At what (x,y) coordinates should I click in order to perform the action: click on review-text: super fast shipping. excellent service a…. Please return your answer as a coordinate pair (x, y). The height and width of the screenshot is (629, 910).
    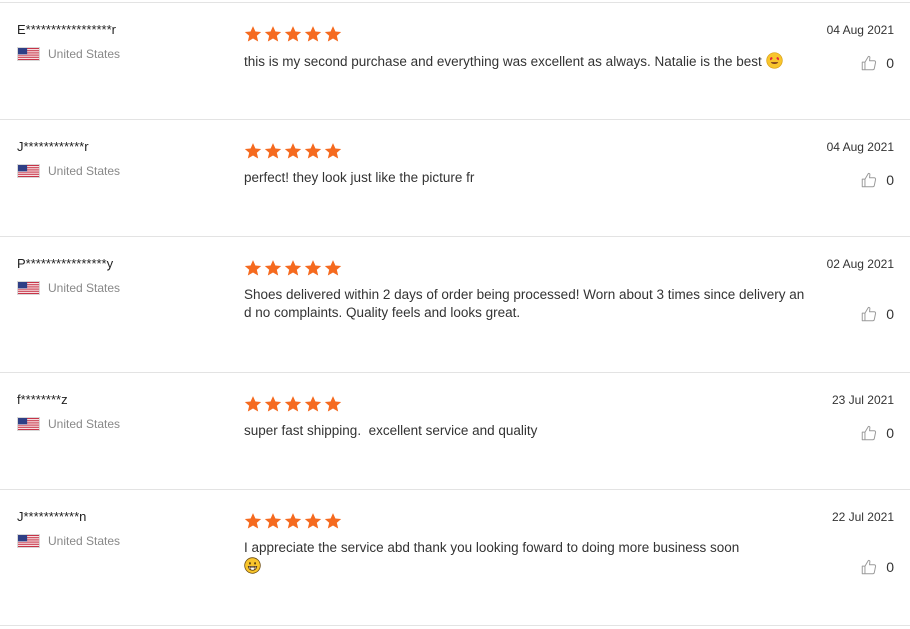
    Looking at the image, I should click on (526, 431).